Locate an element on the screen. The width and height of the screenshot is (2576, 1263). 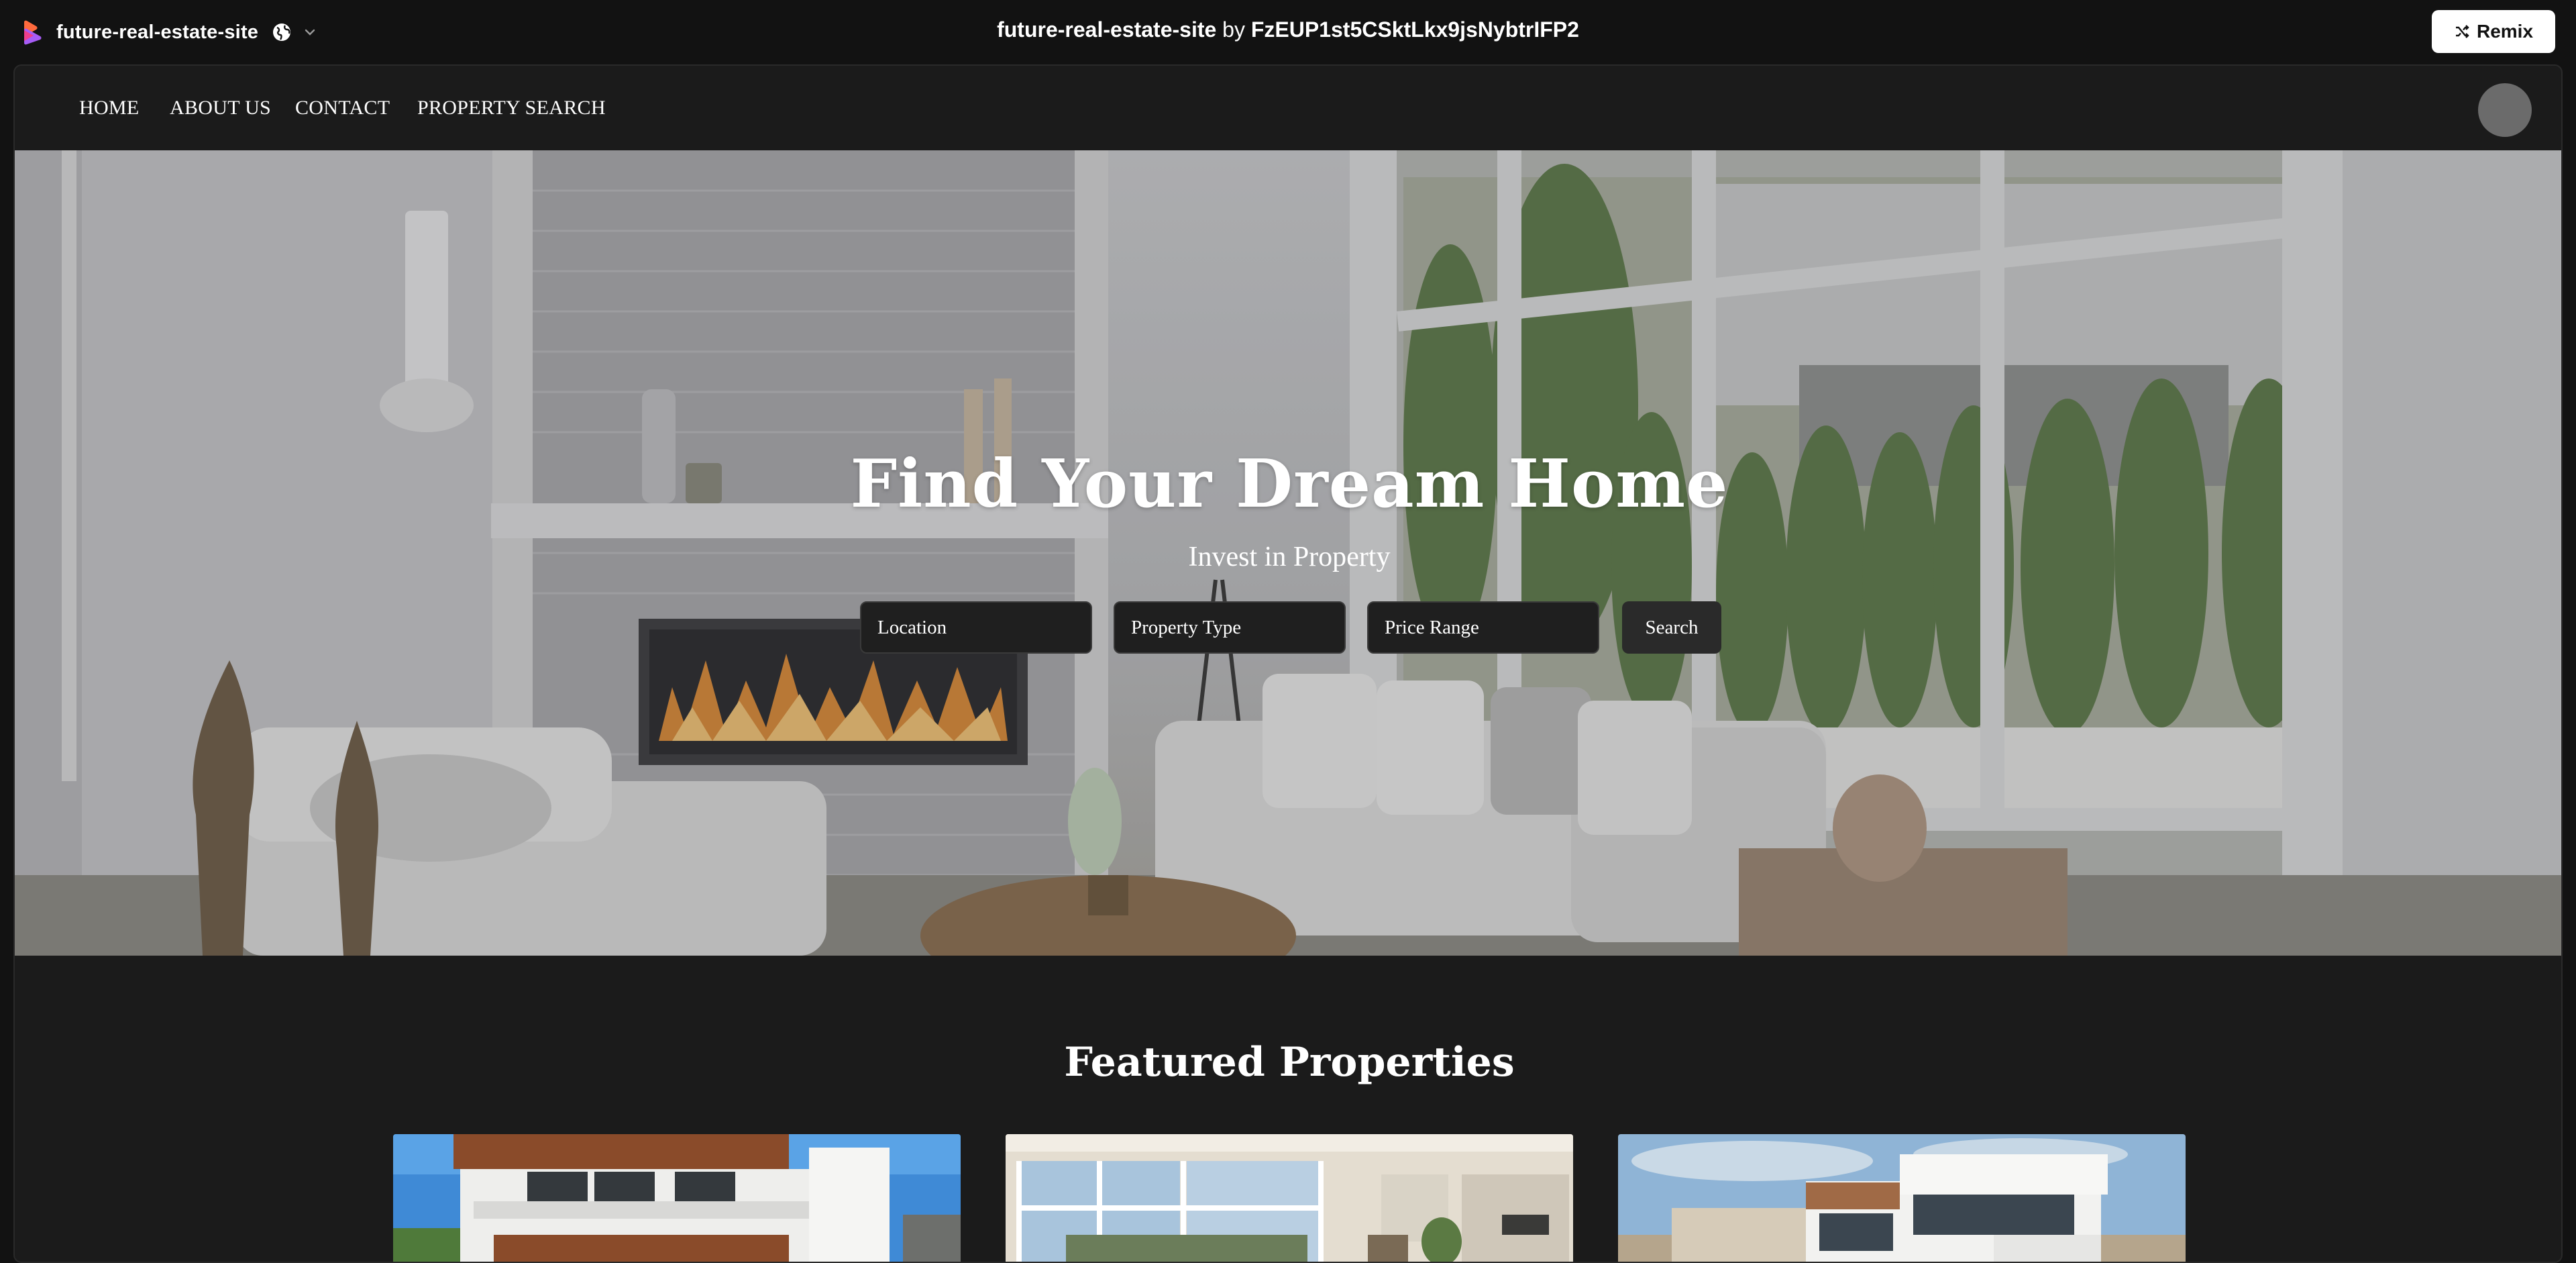
site-navigation: HOME ABOUT US CONTACT PROPERTY SEARCH is located at coordinates (1288, 108).